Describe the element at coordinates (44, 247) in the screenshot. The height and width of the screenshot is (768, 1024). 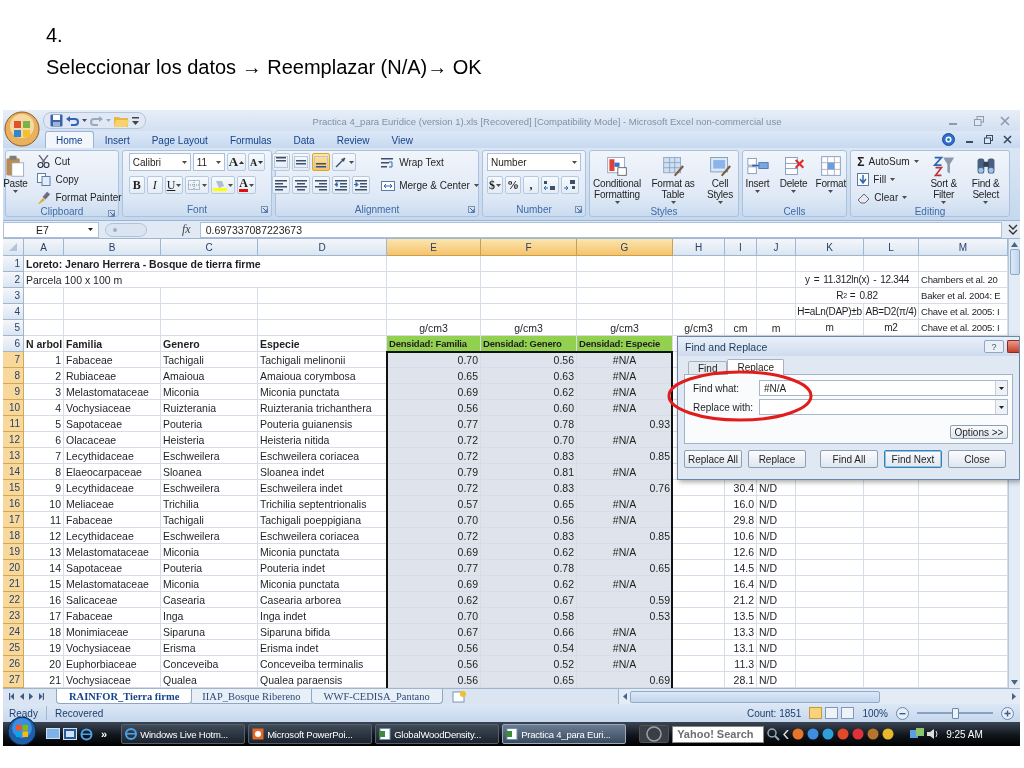
I see `column-header: A` at that location.